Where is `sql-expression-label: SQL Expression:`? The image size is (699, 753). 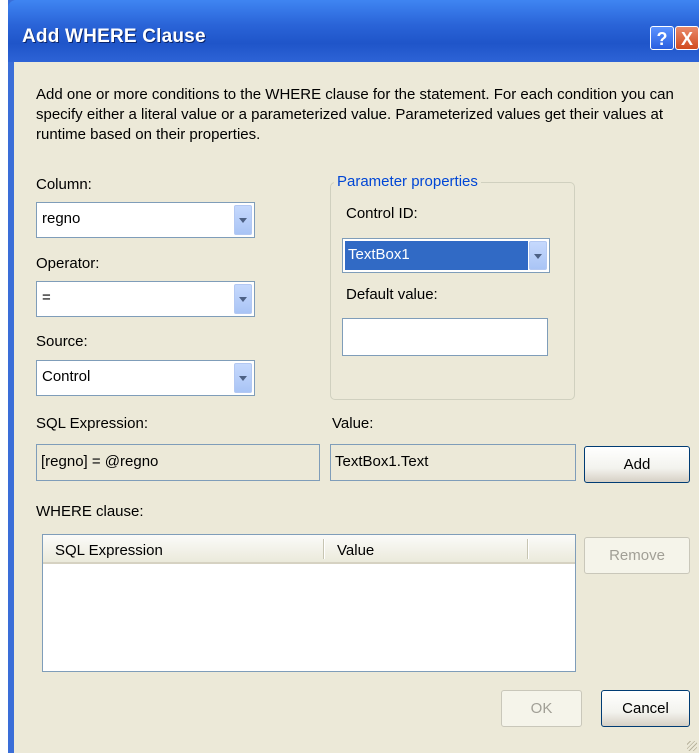
sql-expression-label: SQL Expression: is located at coordinates (92, 423).